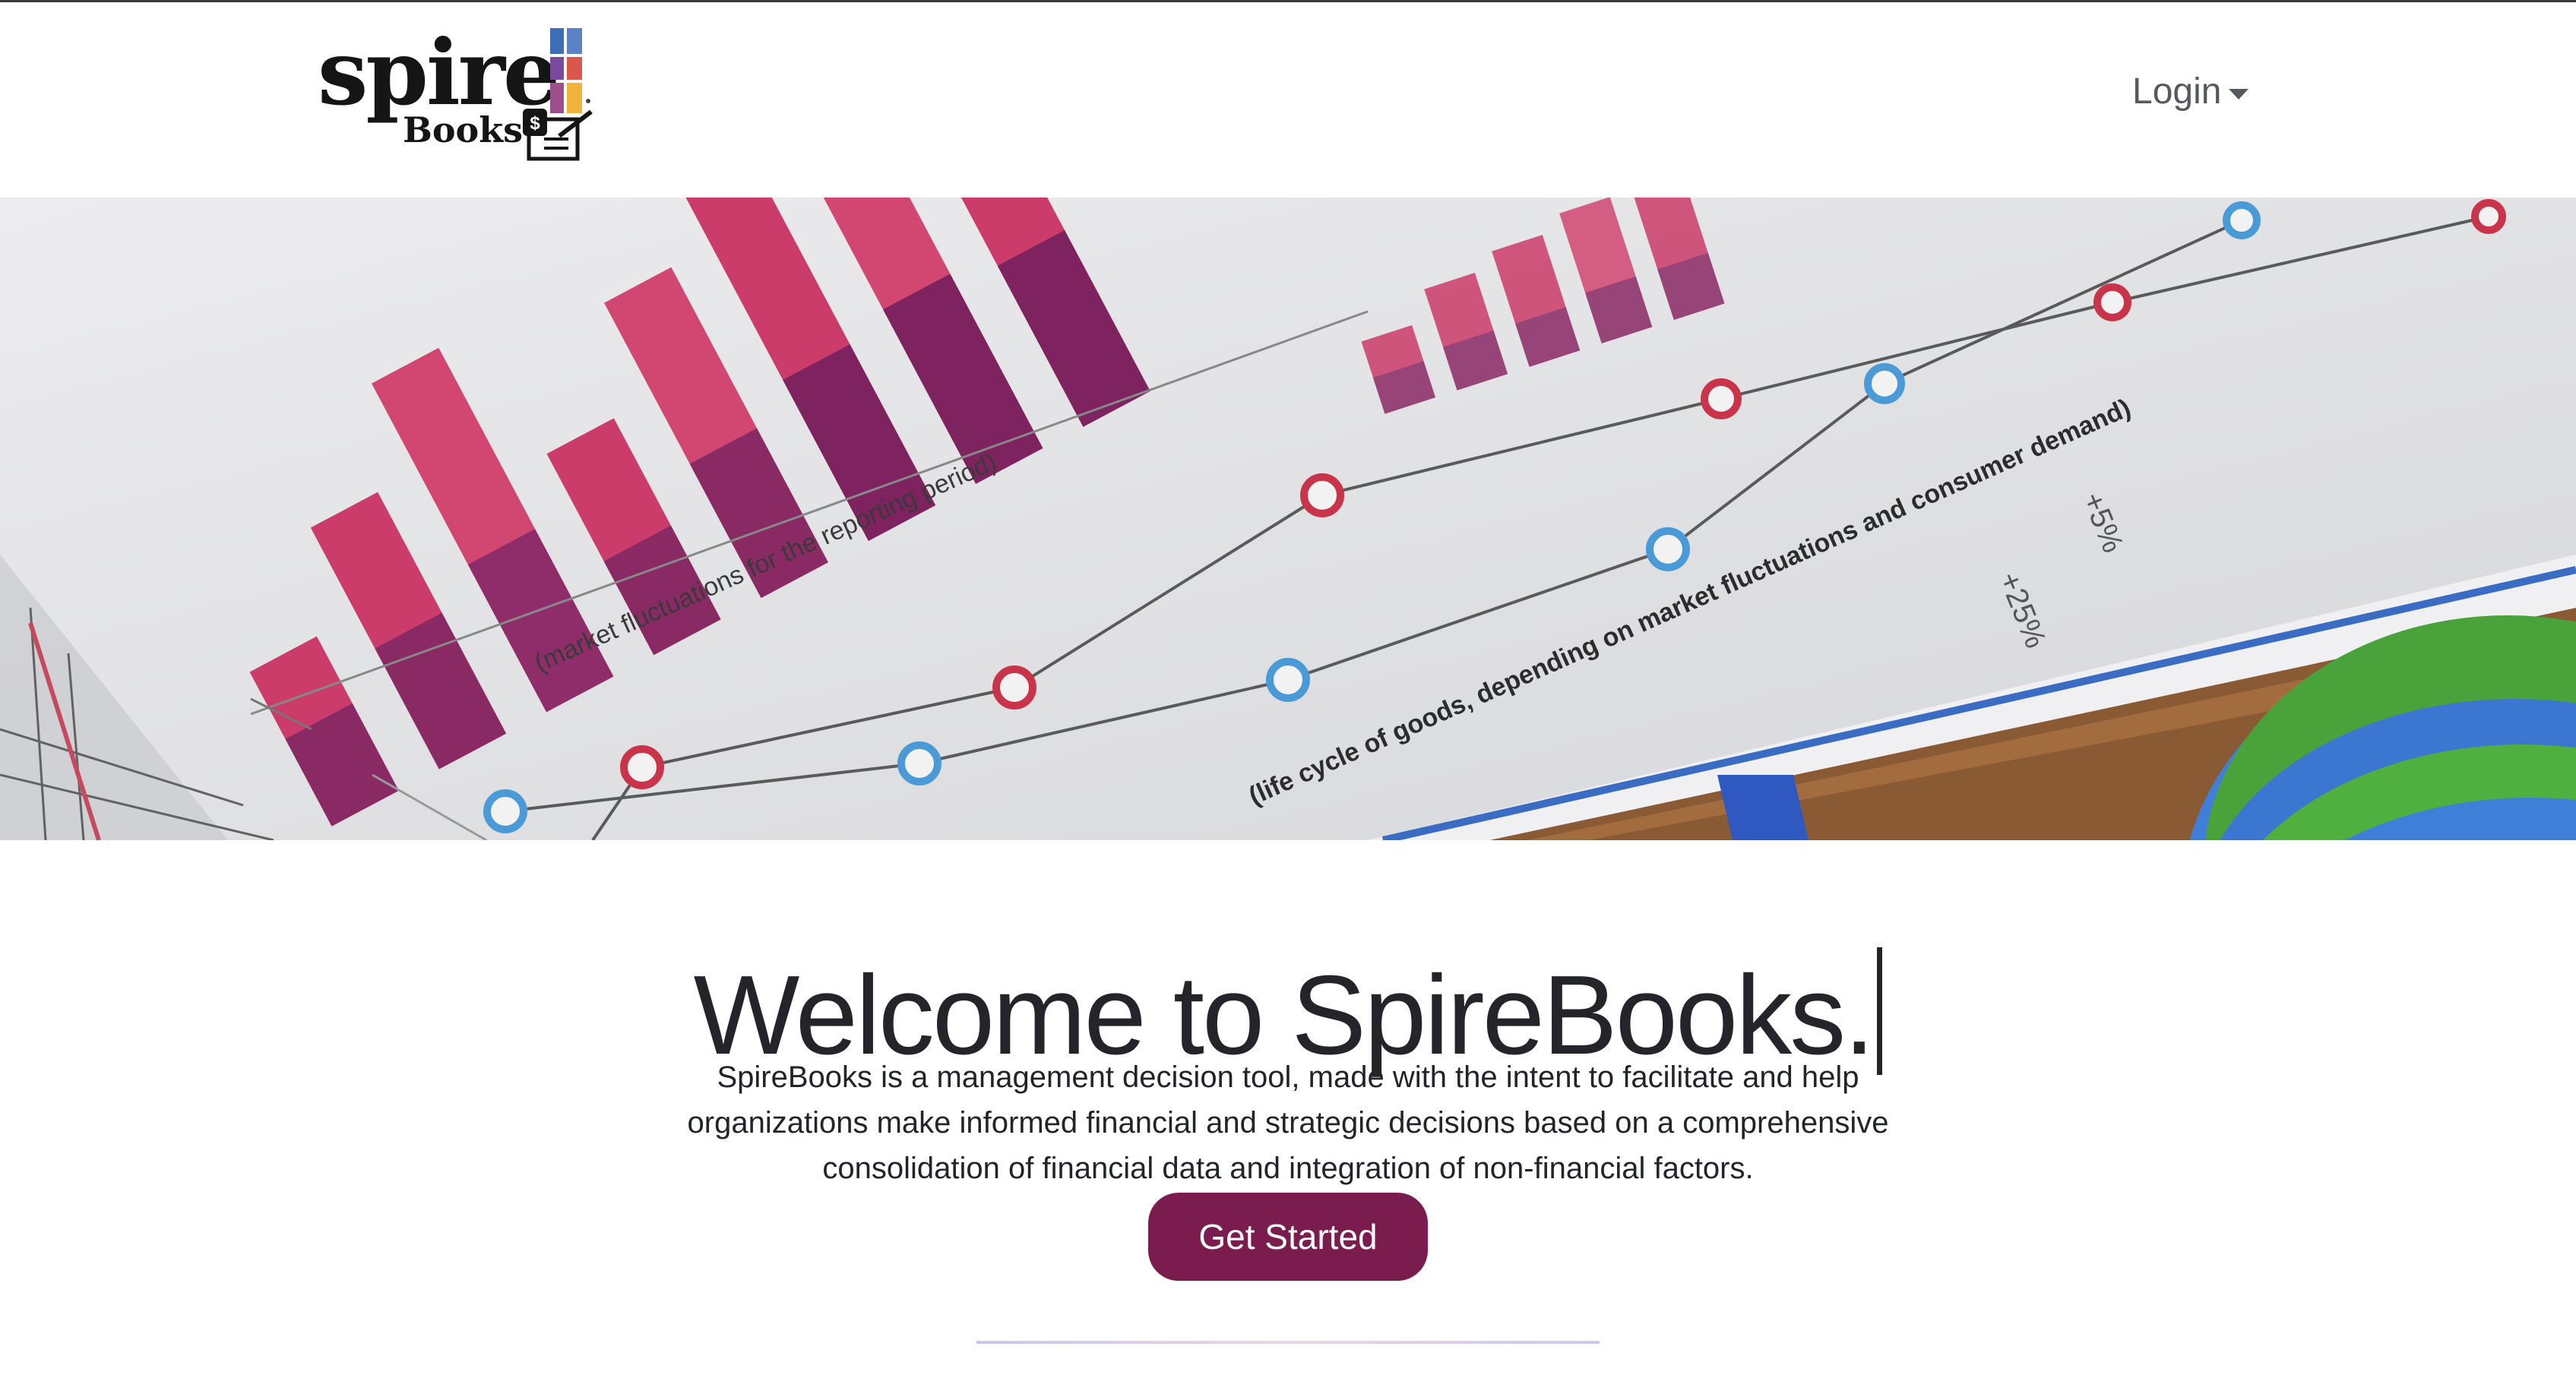 The height and width of the screenshot is (1375, 2576). Describe the element at coordinates (570, 70) in the screenshot. I see `spire-icon` at that location.